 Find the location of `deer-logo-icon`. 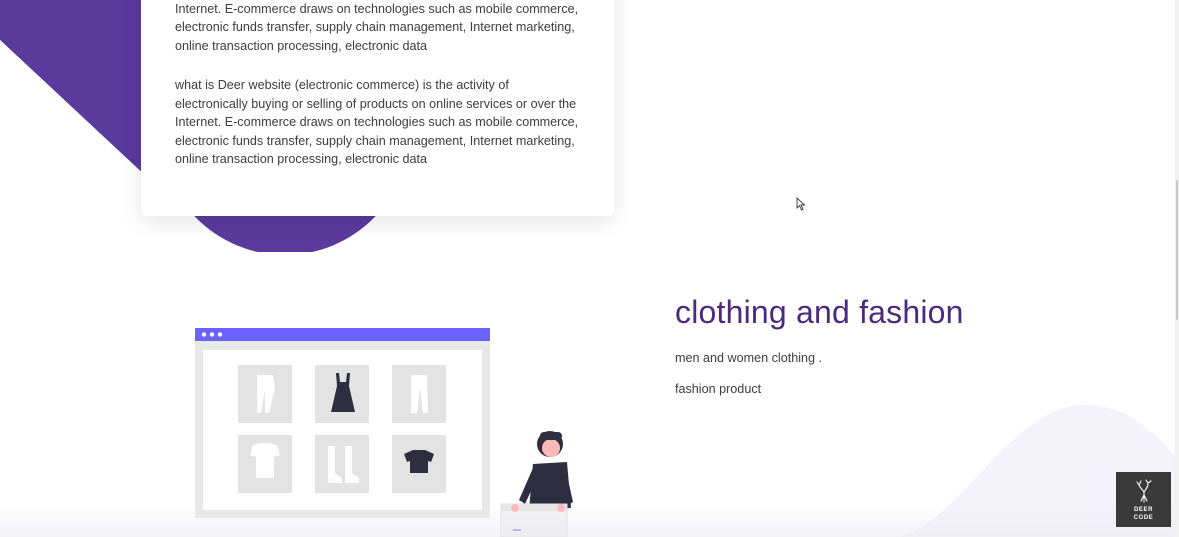

deer-logo-icon is located at coordinates (1143, 491).